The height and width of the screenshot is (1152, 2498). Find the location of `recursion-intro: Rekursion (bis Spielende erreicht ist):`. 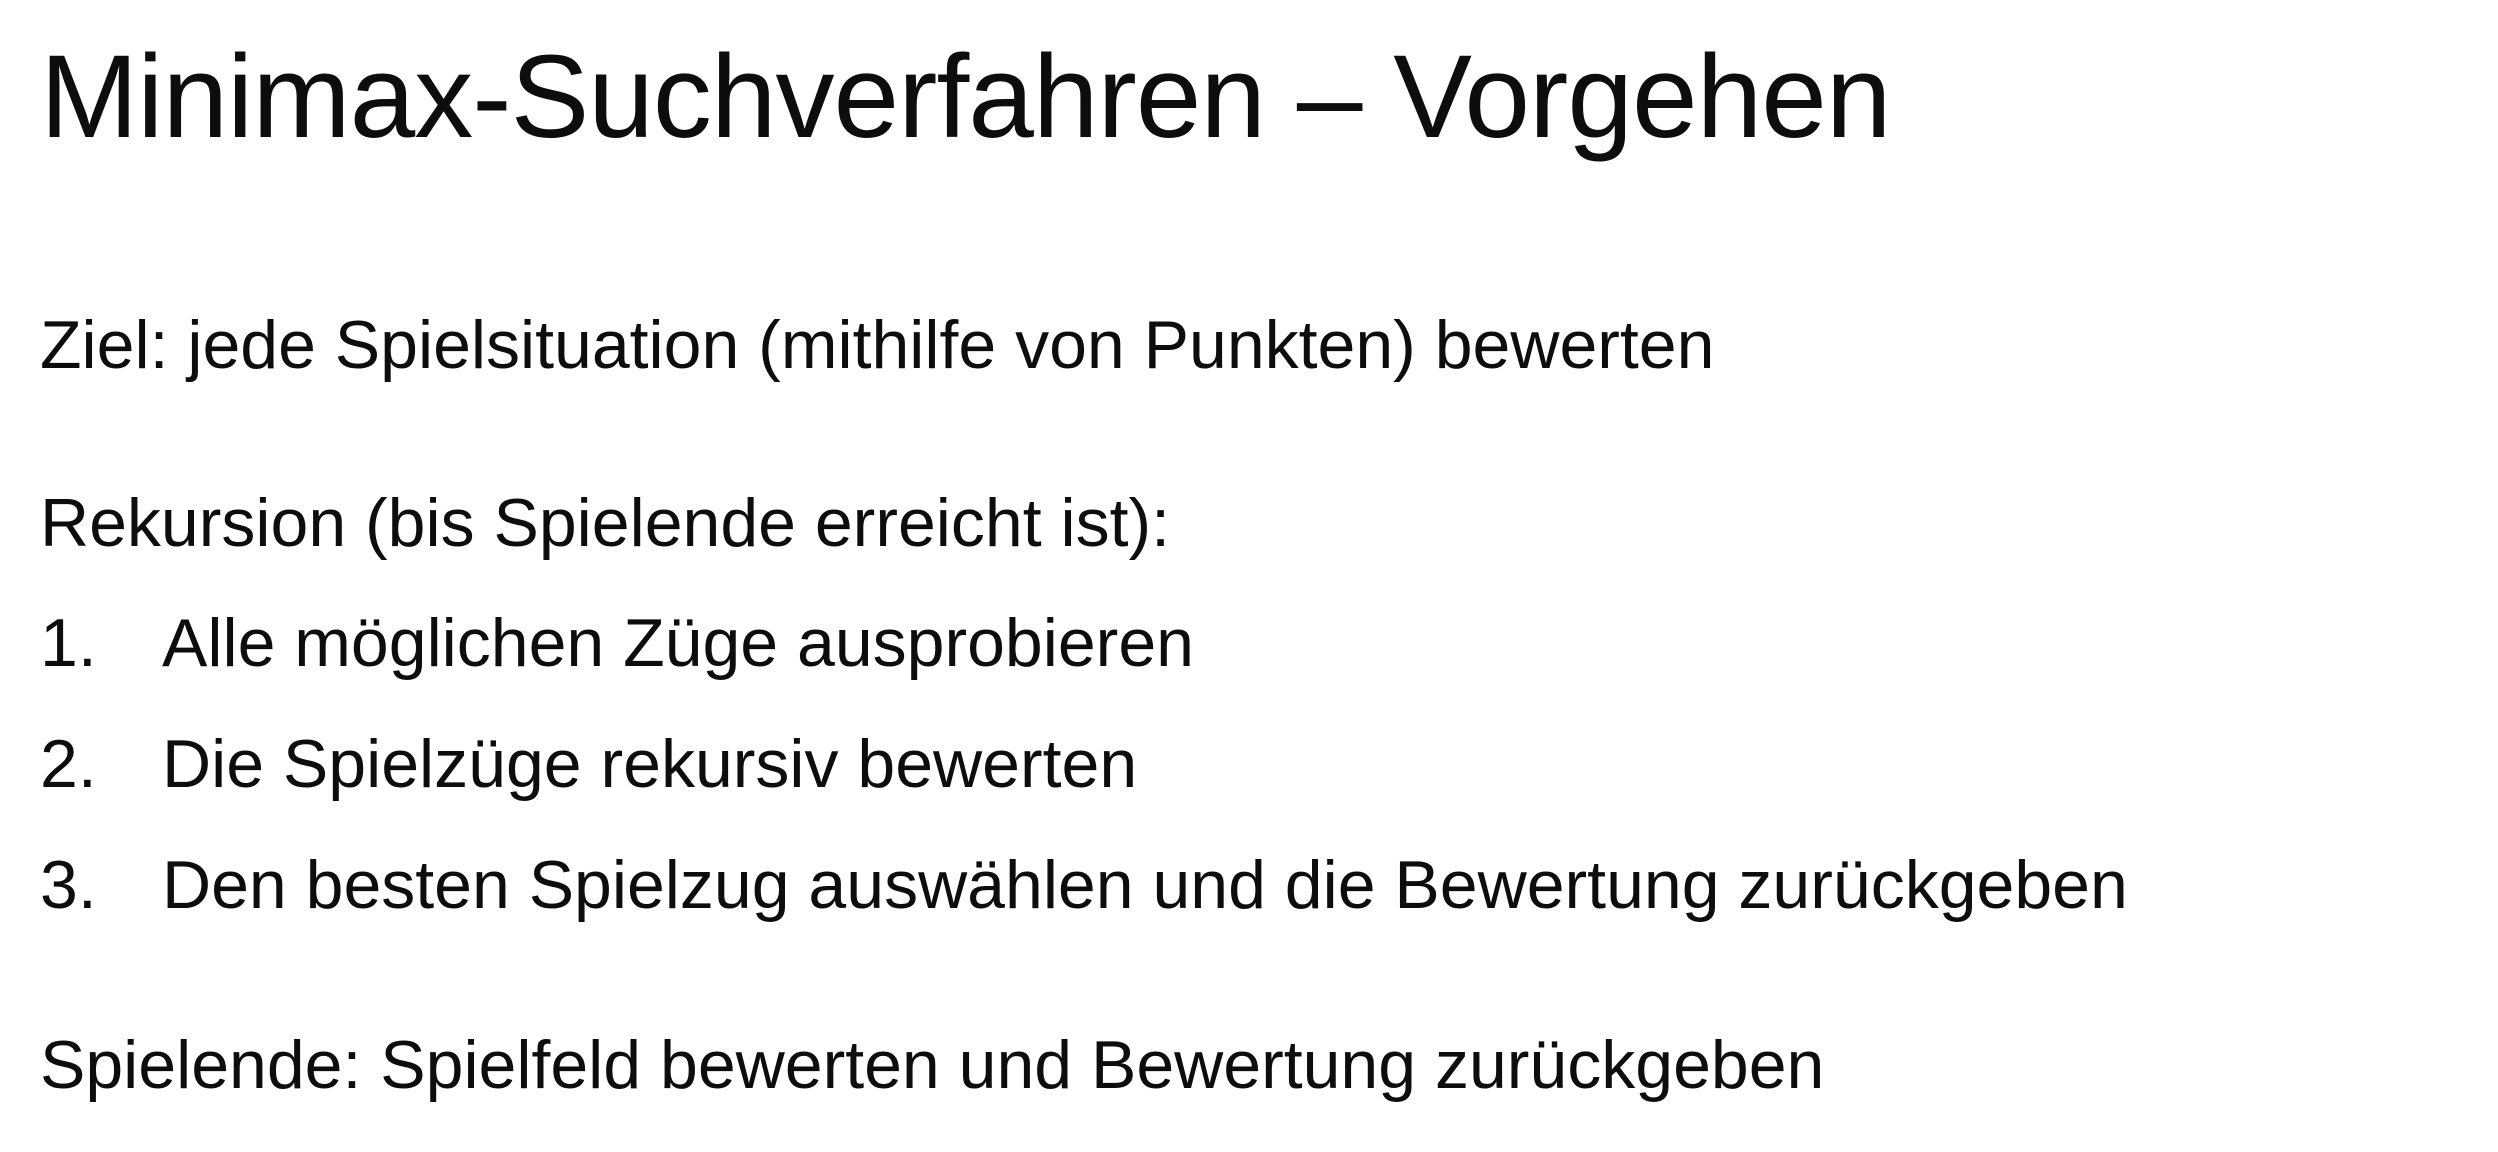

recursion-intro: Rekursion (bis Spielende erreicht ist): is located at coordinates (605, 523).